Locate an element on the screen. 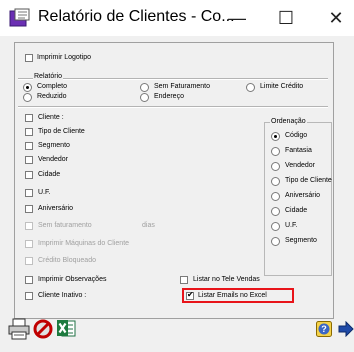  aniversario-checkbox is located at coordinates (29, 209).